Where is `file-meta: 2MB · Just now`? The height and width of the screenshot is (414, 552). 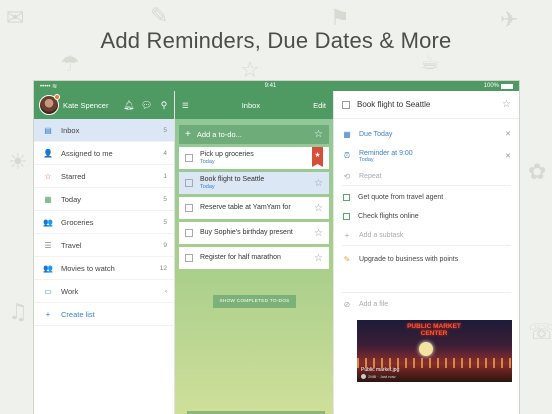
file-meta: 2MB · Just now is located at coordinates (382, 376).